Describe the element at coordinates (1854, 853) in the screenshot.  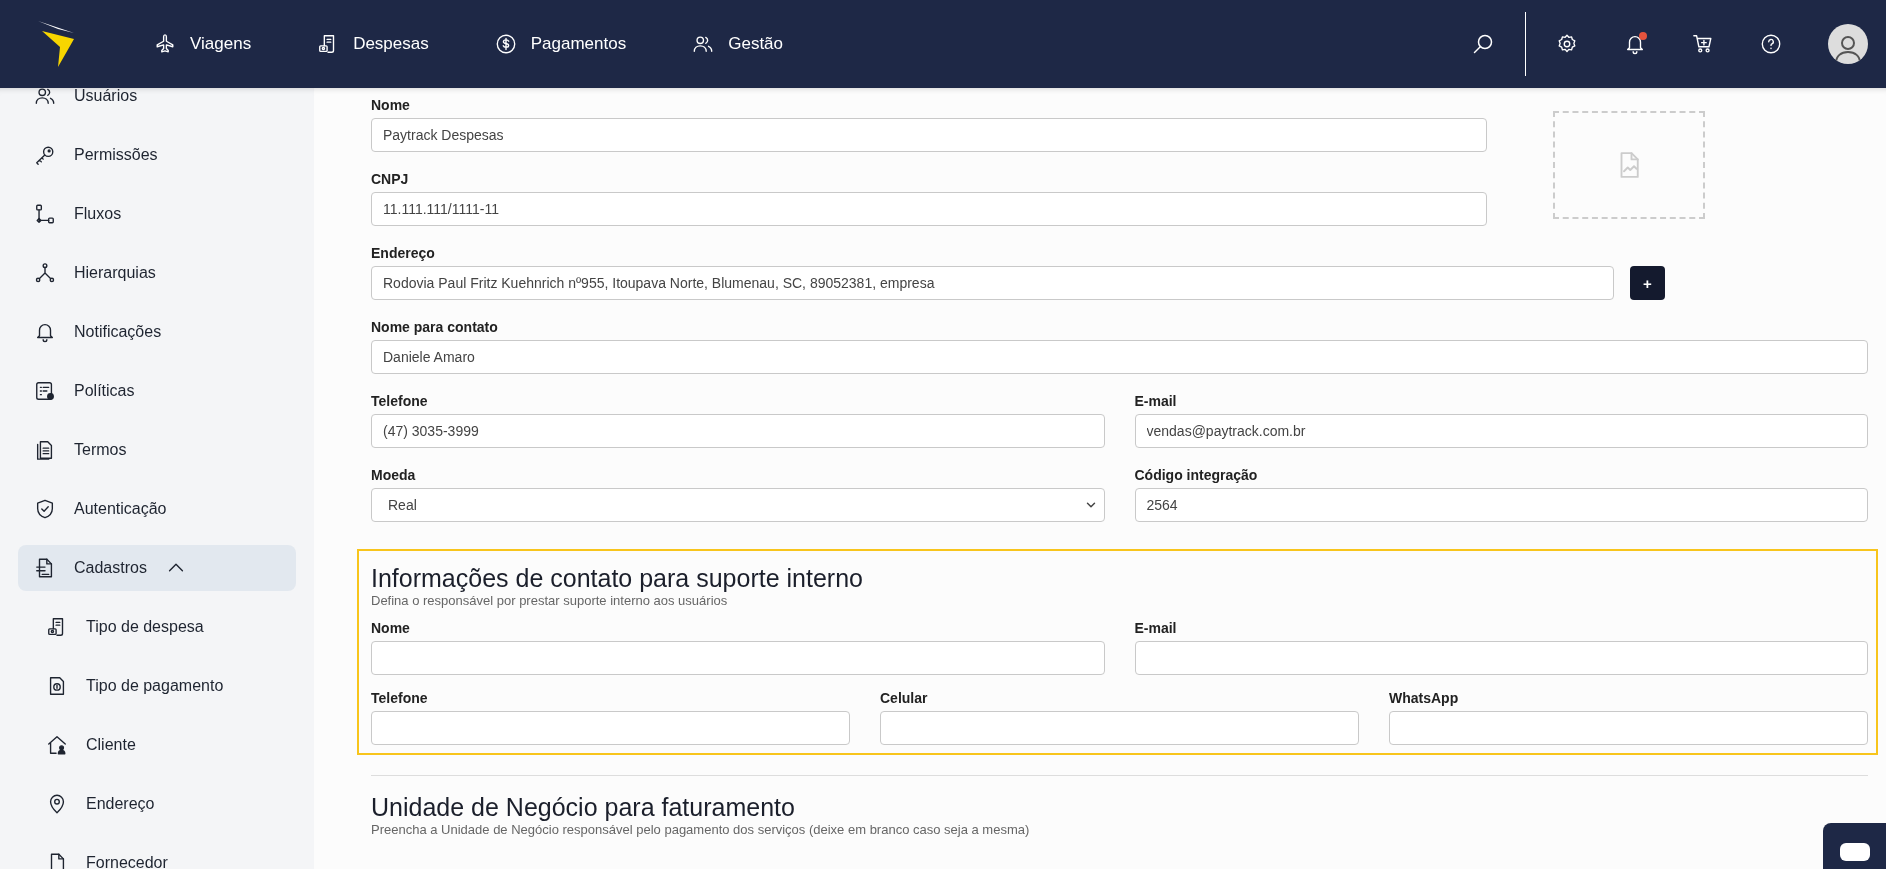
I see `chat-bubble-icon` at that location.